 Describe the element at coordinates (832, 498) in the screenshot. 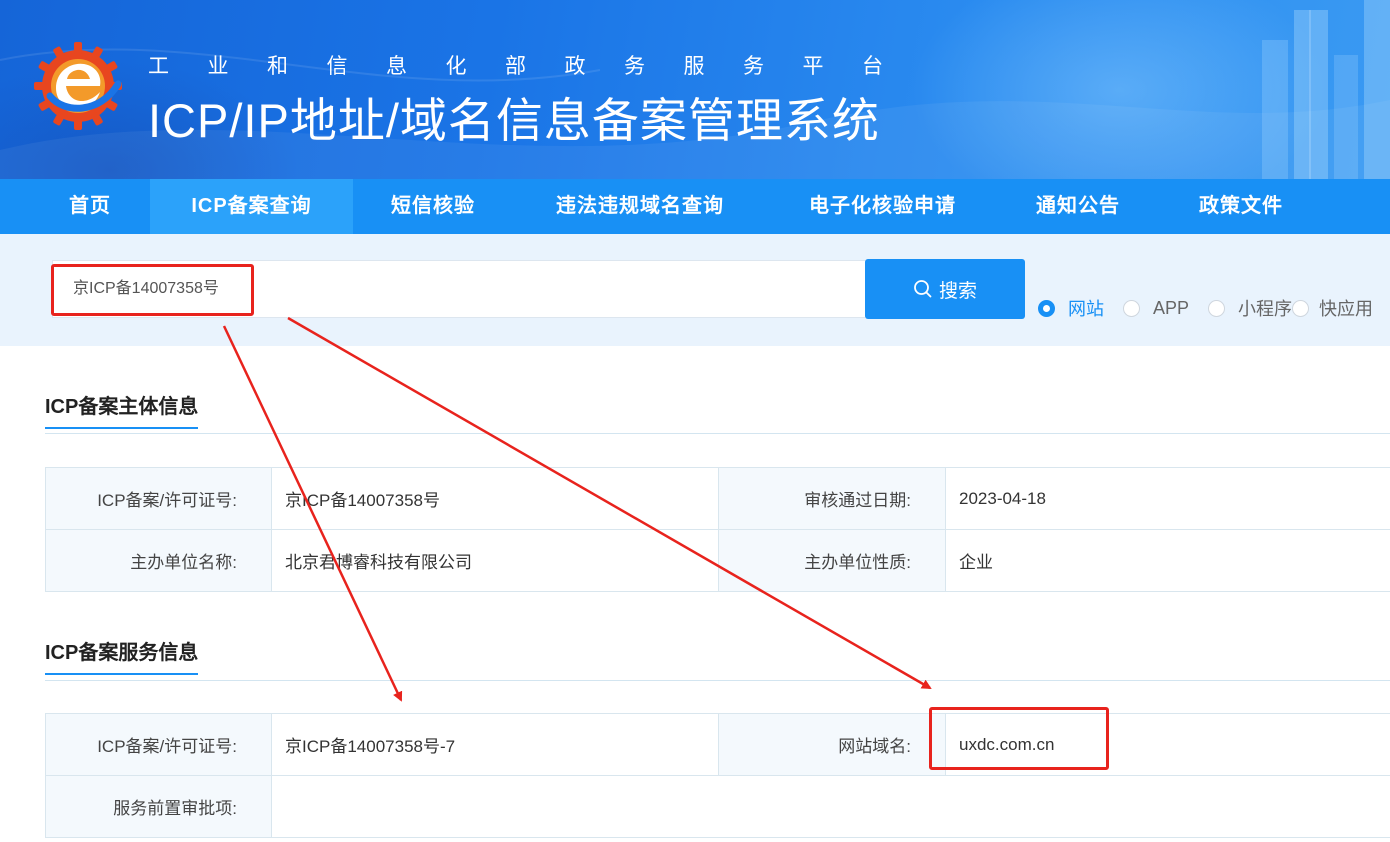

I see `approve-date-label: 审核通过日期:` at that location.